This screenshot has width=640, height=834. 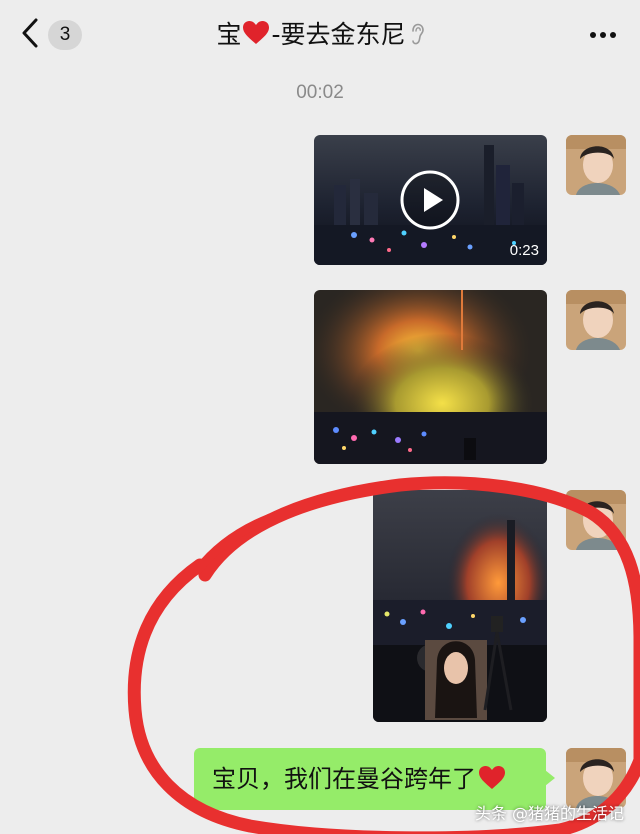 What do you see at coordinates (550, 778) in the screenshot?
I see `bubble-tail` at bounding box center [550, 778].